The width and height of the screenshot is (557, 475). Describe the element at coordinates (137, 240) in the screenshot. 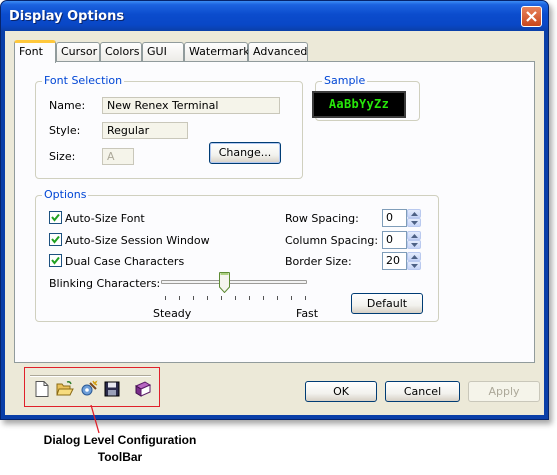

I see `auto-size-session-label: Auto-Size Session Window` at that location.